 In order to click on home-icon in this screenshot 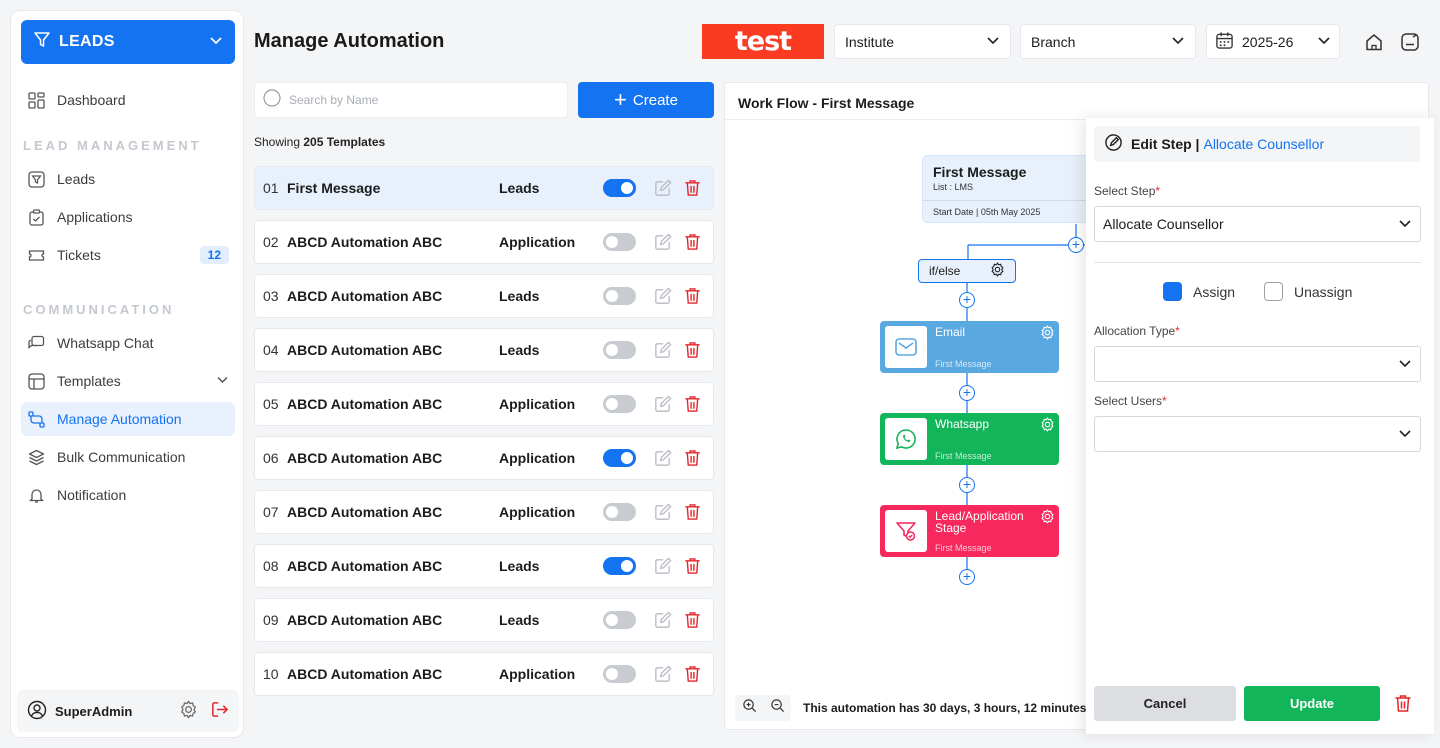, I will do `click(1374, 42)`.